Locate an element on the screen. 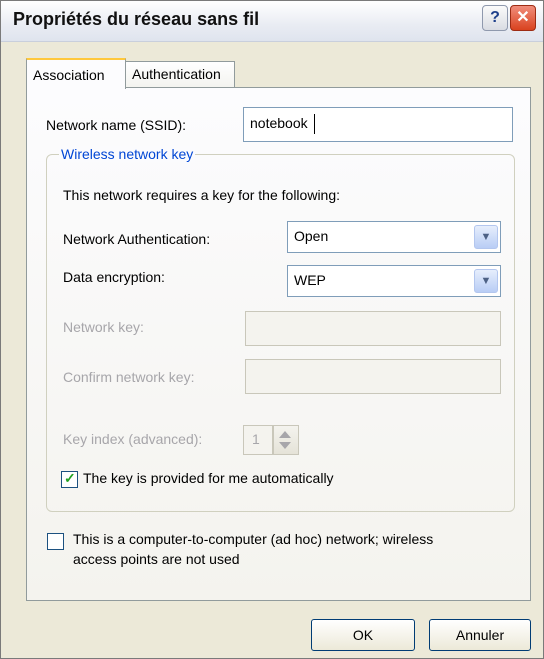 Image resolution: width=544 pixels, height=659 pixels. key-index-field: 1 is located at coordinates (258, 440).